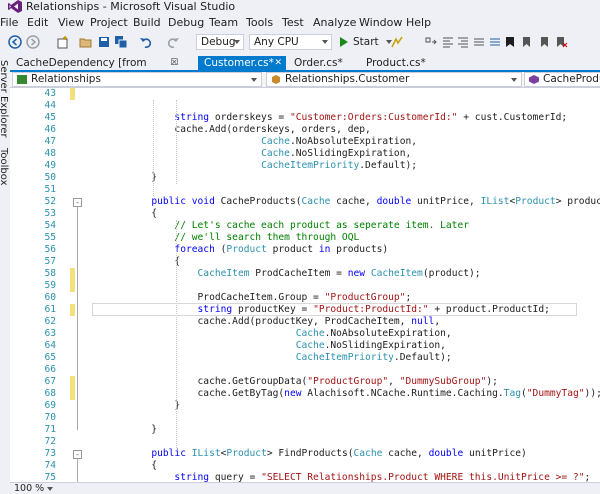  What do you see at coordinates (305, 358) in the screenshot?
I see `code-line: 65 CacheItemPriority.Default);` at bounding box center [305, 358].